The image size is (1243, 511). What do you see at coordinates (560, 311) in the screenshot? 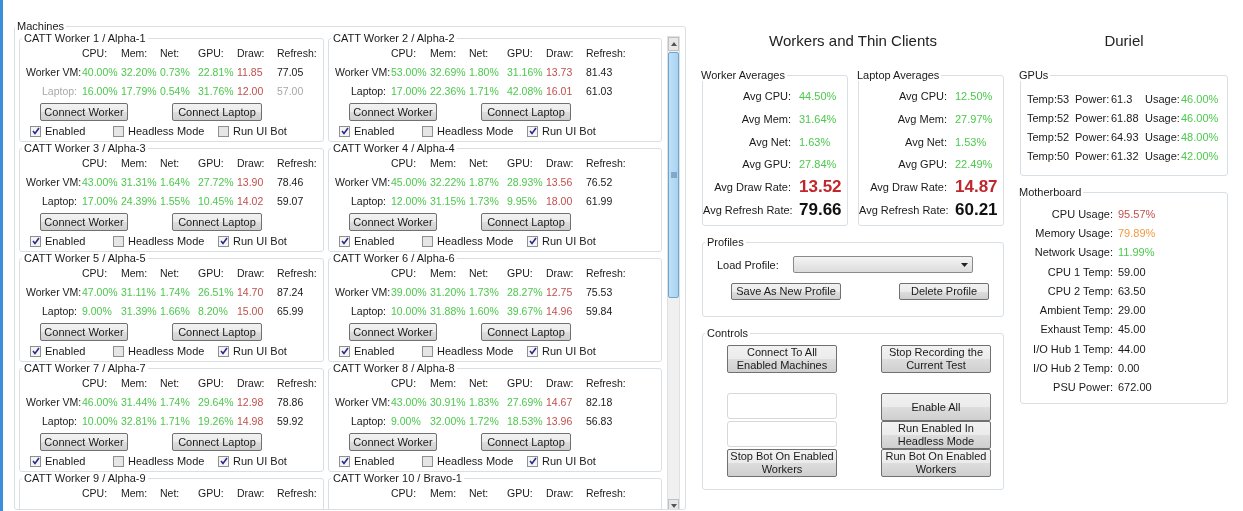
I see `stat-value: 14.96` at bounding box center [560, 311].